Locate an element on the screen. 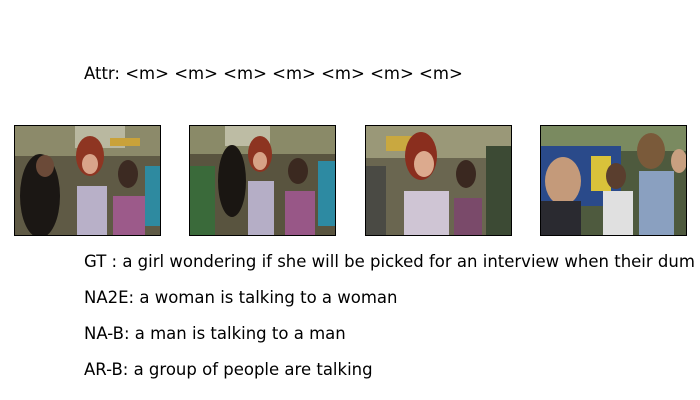 The width and height of the screenshot is (700, 400). frame-2-image is located at coordinates (262, 180).